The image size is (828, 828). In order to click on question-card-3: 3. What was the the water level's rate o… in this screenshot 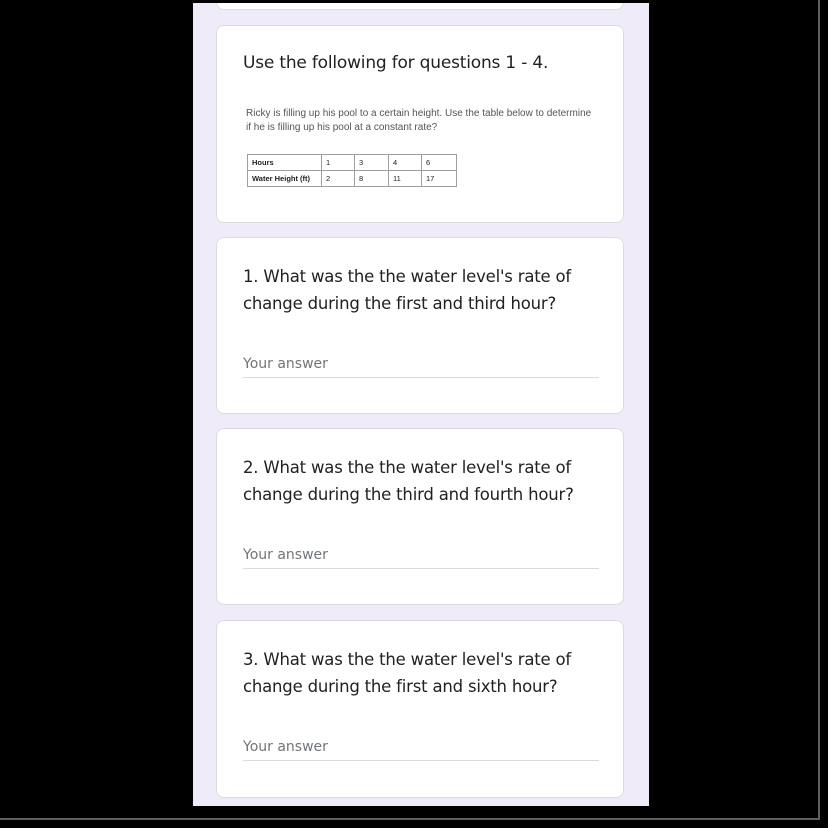, I will do `click(420, 709)`.